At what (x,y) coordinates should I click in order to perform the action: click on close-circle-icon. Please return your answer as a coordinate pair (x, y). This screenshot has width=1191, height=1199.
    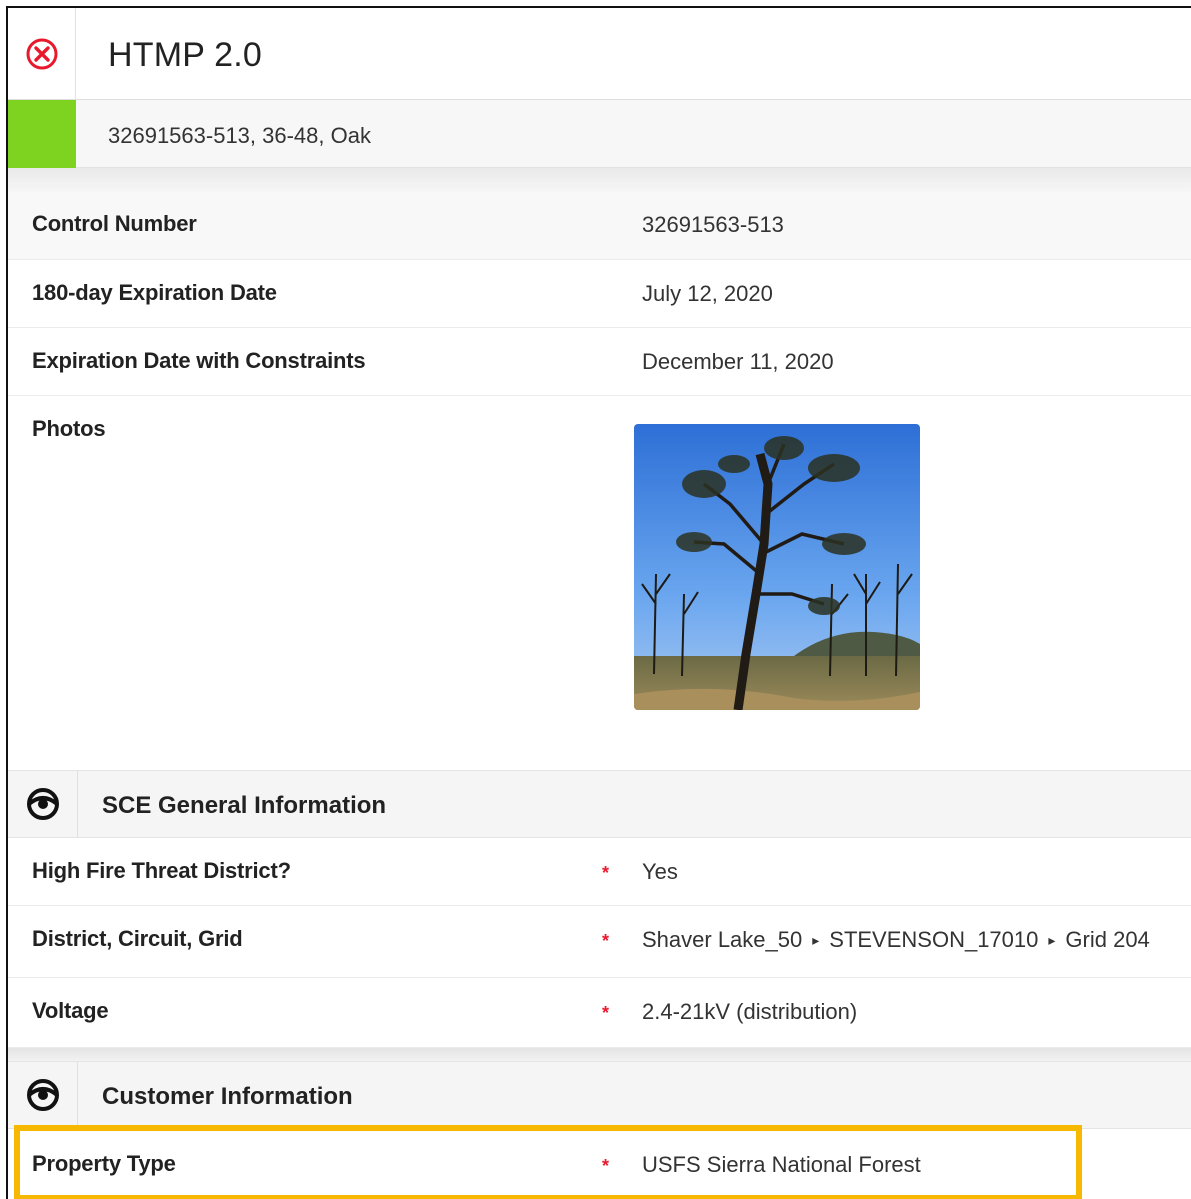
    Looking at the image, I should click on (41, 54).